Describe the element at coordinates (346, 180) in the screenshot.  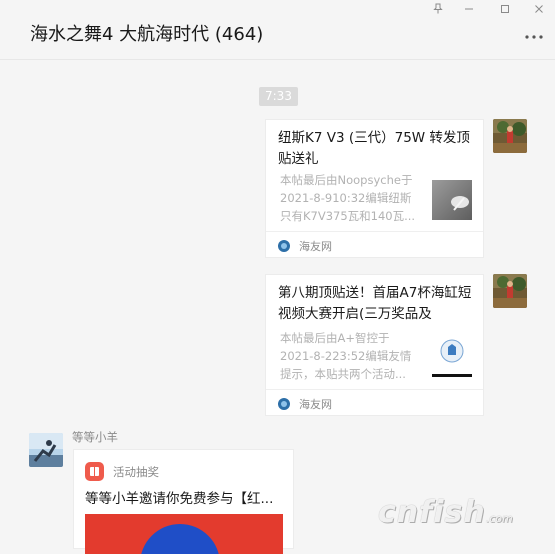
I see `link-card-desc: 本帖最后由Noopsyche于` at that location.